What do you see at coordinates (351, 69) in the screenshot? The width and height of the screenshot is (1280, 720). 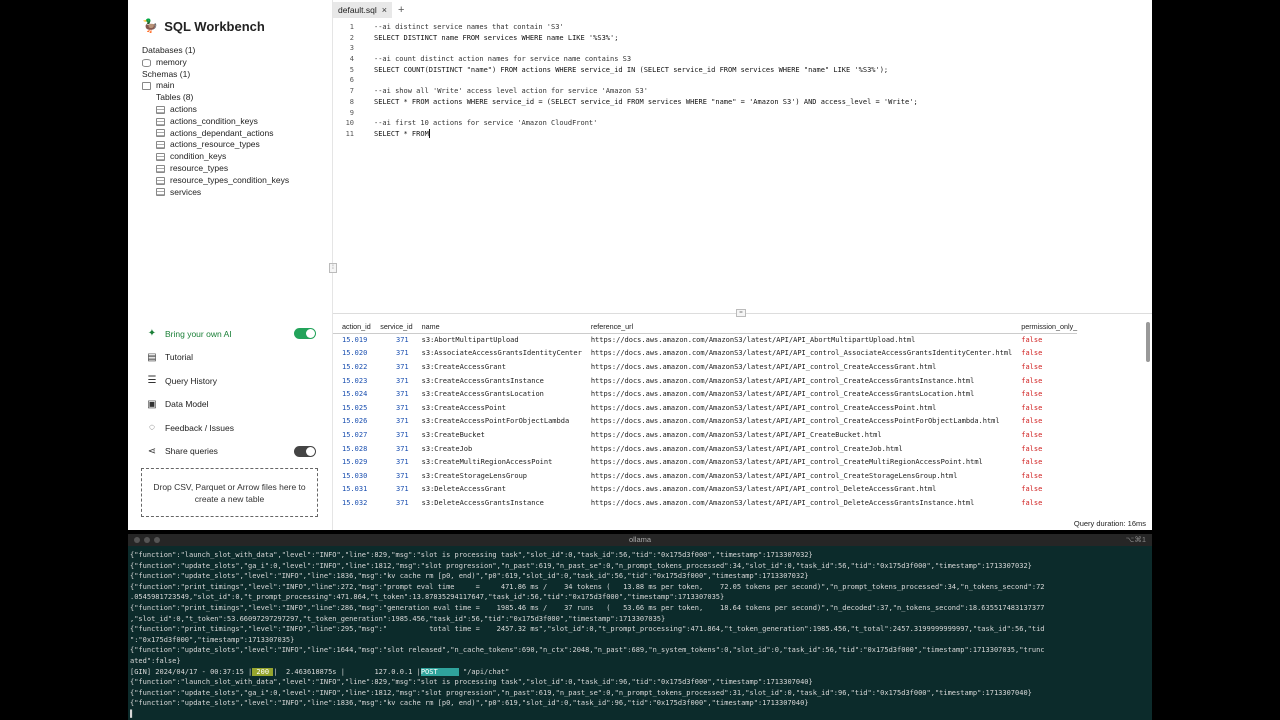 I see `line-number: 5` at bounding box center [351, 69].